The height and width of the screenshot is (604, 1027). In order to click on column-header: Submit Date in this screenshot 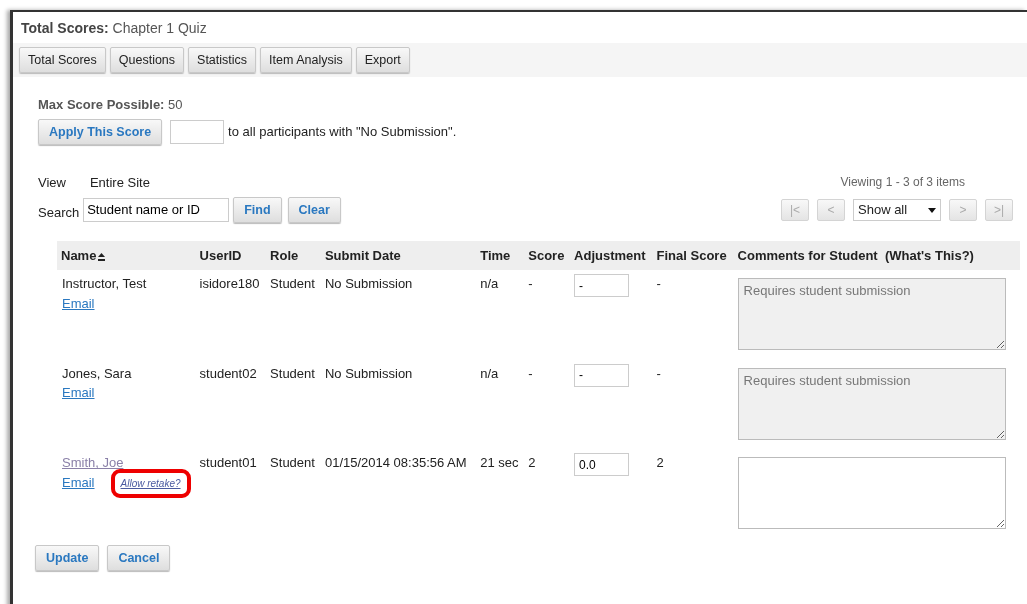, I will do `click(398, 255)`.